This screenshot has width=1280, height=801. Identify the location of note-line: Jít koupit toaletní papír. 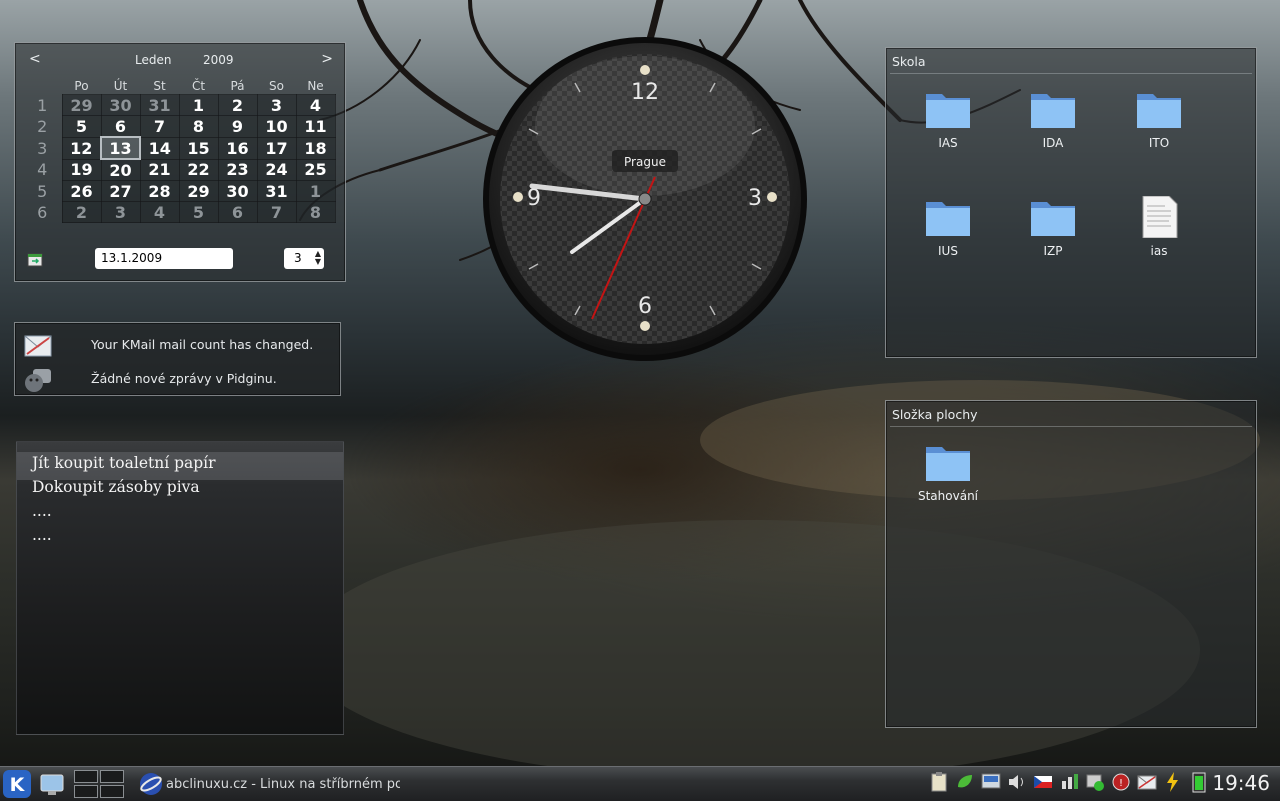
(124, 463).